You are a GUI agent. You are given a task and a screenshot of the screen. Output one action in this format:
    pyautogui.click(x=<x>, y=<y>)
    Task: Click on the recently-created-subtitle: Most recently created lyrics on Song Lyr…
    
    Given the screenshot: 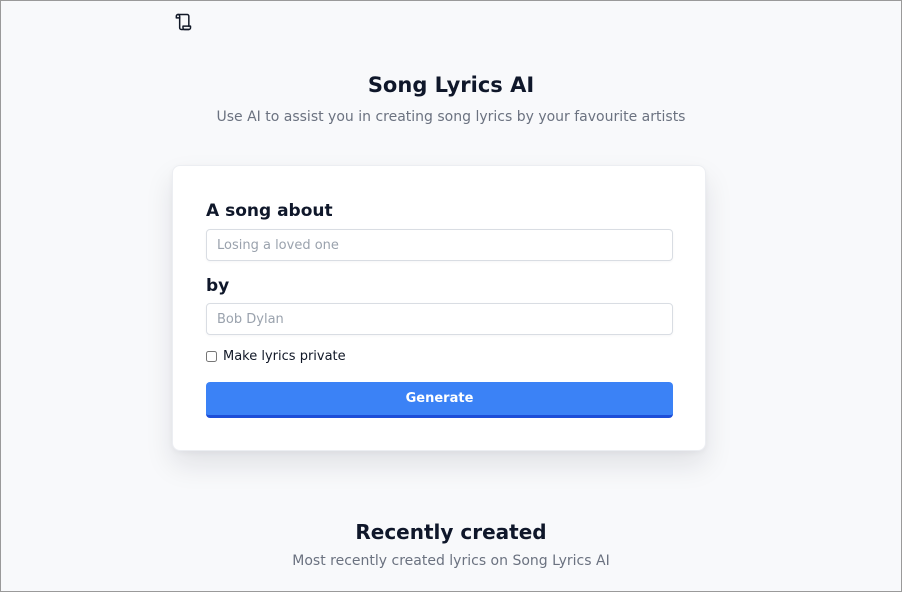 What is the action you would take?
    pyautogui.click(x=451, y=561)
    